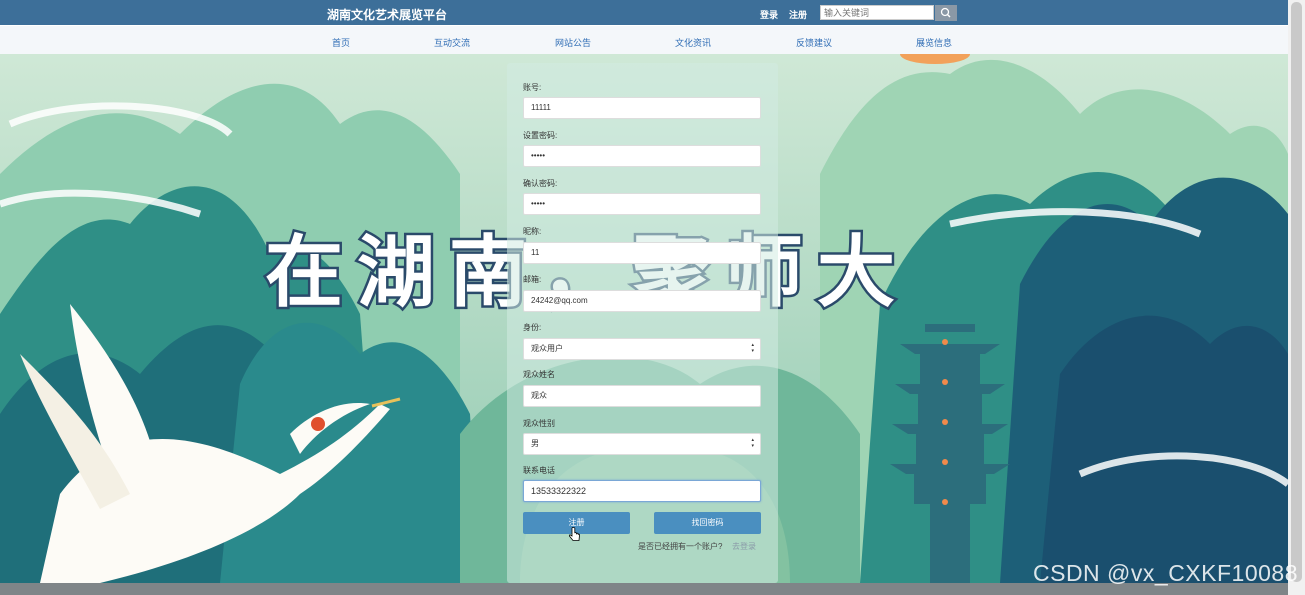 The width and height of the screenshot is (1305, 595). I want to click on main-nav: 首页 互动交流 网站公告 文化资讯 反馈建议 展览信息, so click(644, 40).